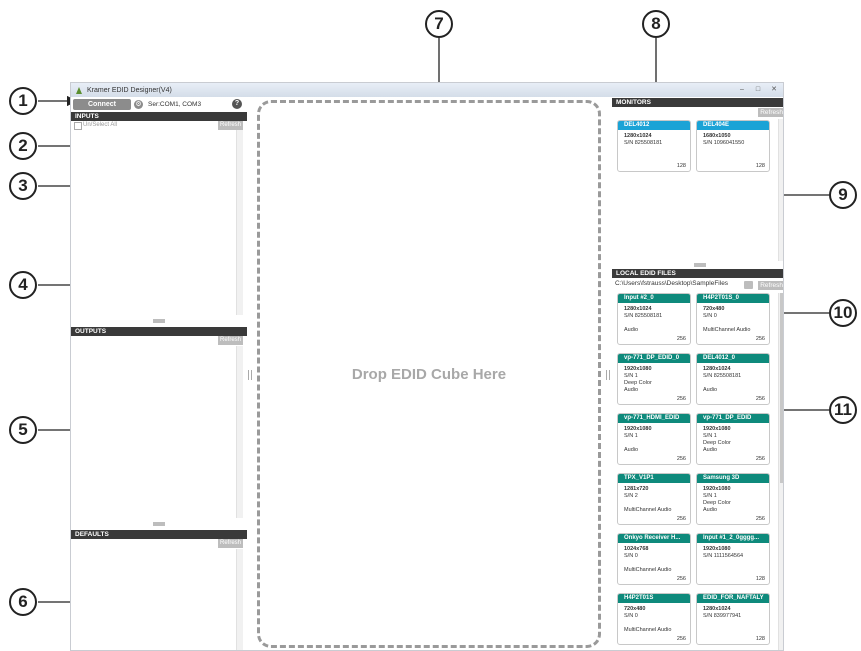 Image resolution: width=861 pixels, height=651 pixels. What do you see at coordinates (638, 136) in the screenshot?
I see `edid-card-resolution: 1280x1024` at bounding box center [638, 136].